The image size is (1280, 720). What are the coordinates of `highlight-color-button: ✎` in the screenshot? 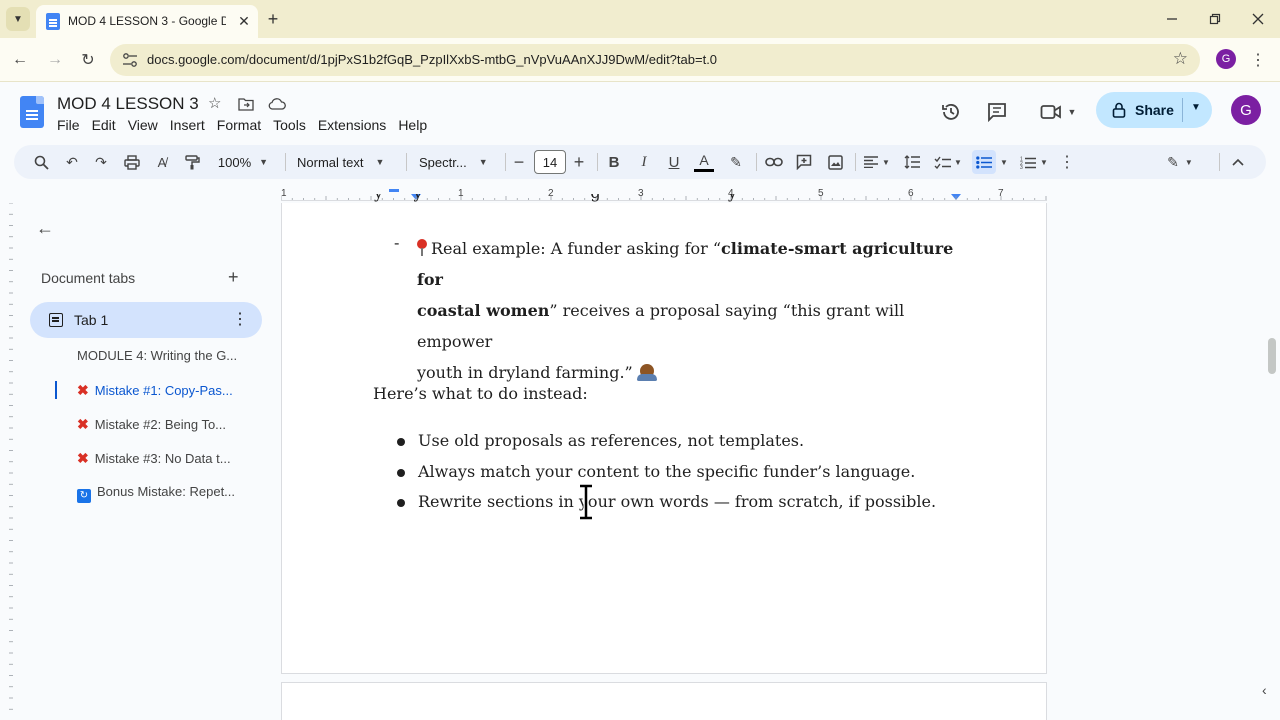 It's located at (736, 162).